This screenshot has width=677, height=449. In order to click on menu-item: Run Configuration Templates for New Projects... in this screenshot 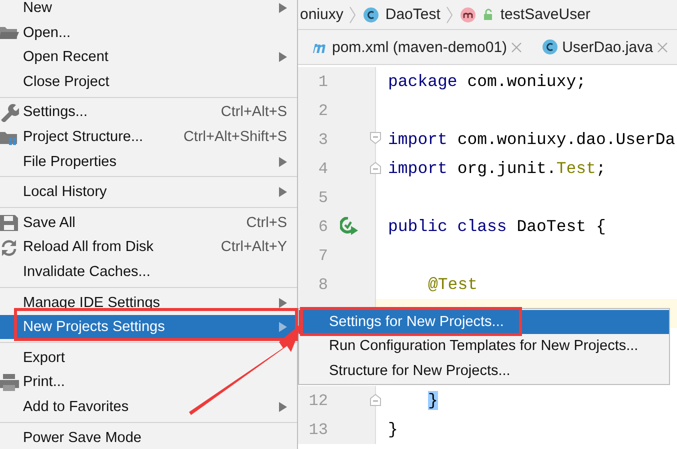, I will do `click(484, 346)`.